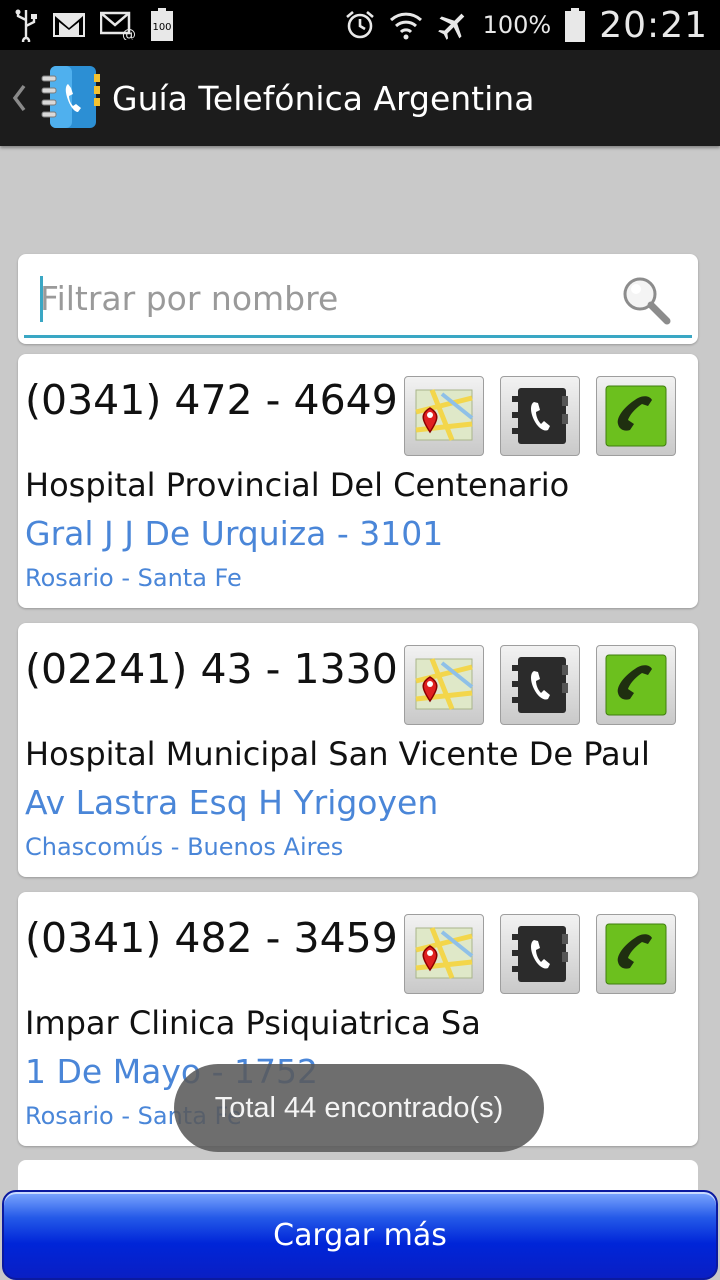 The image size is (720, 1280). Describe the element at coordinates (337, 754) in the screenshot. I see `business-name: Hospital Municipal San Vicente De Paul` at that location.